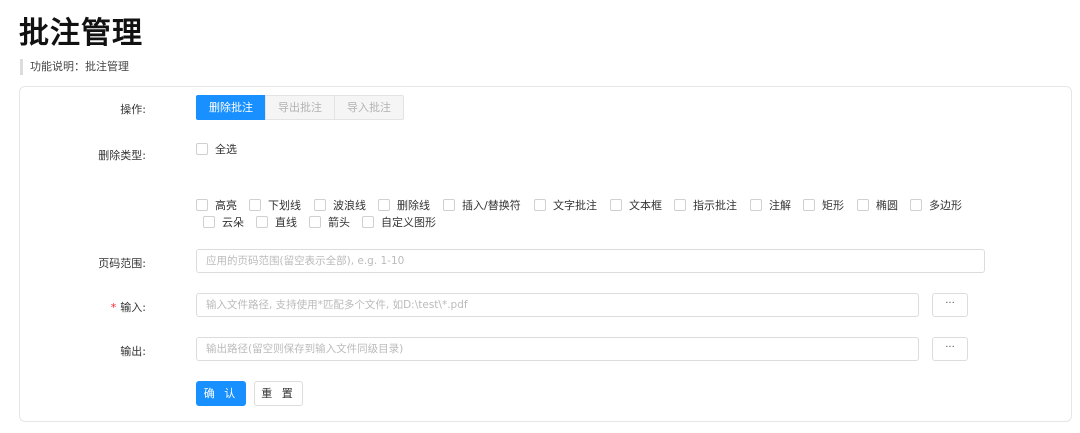  Describe the element at coordinates (339, 222) in the screenshot. I see `checkbox-label: 箭头` at that location.